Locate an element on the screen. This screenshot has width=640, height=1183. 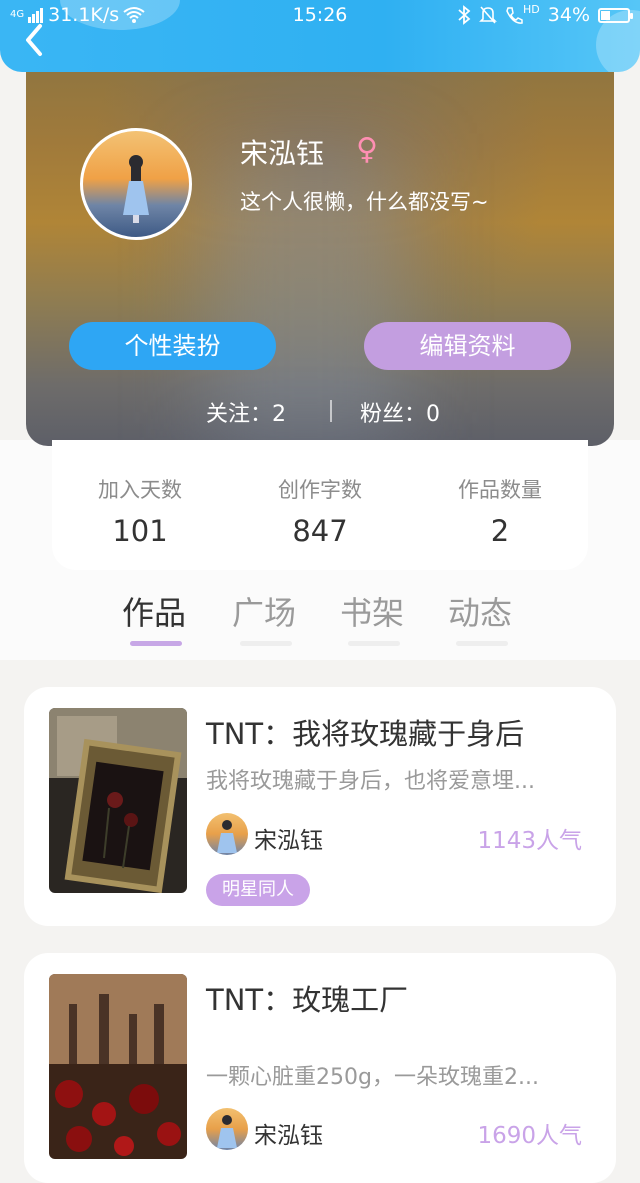
work-tag: 明星同人 is located at coordinates (258, 890).